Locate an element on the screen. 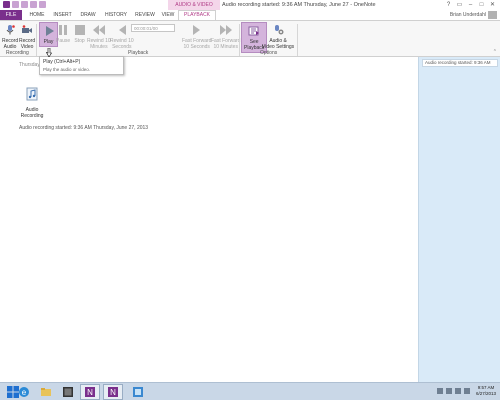  undo-icon is located at coordinates (24, 4).